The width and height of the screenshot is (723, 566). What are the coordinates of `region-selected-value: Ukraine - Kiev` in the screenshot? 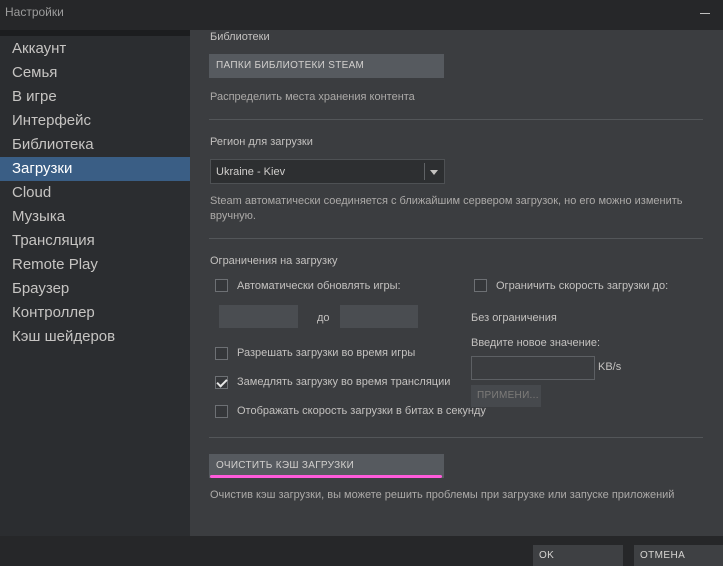 It's located at (251, 172).